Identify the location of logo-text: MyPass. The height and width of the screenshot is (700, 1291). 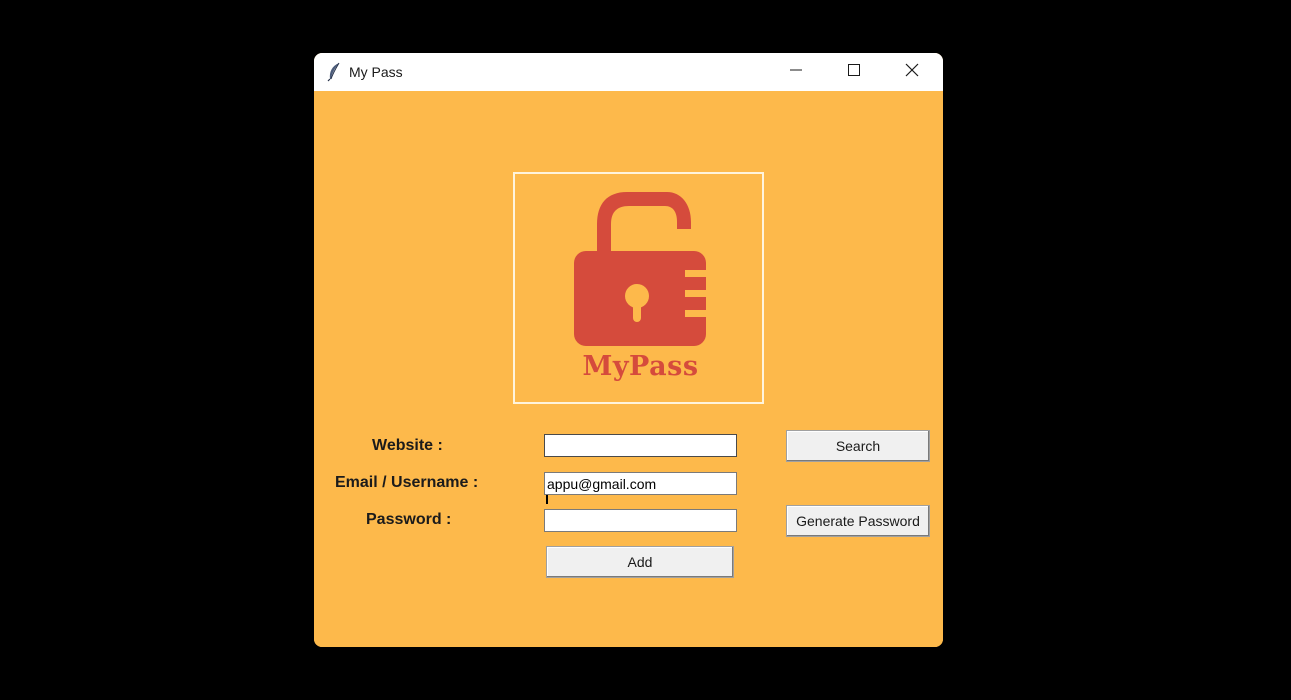
(640, 366).